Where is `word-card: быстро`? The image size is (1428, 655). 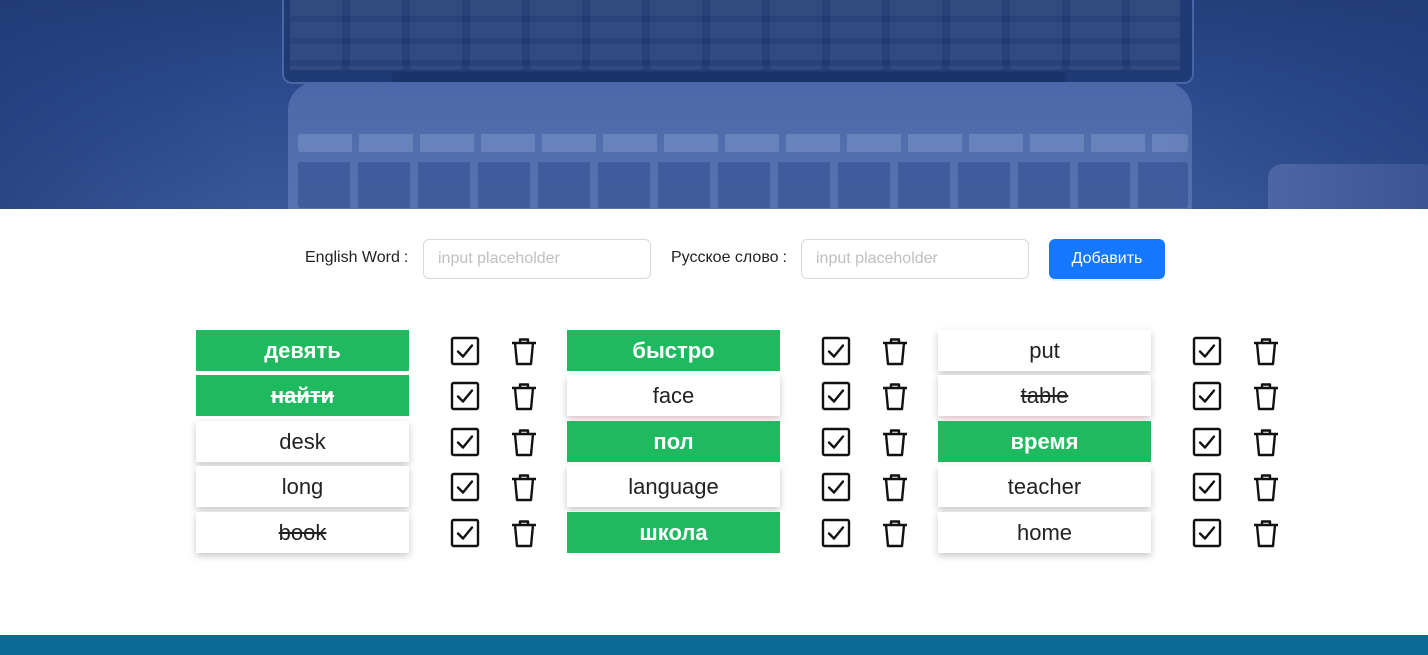
word-card: быстро is located at coordinates (673, 350).